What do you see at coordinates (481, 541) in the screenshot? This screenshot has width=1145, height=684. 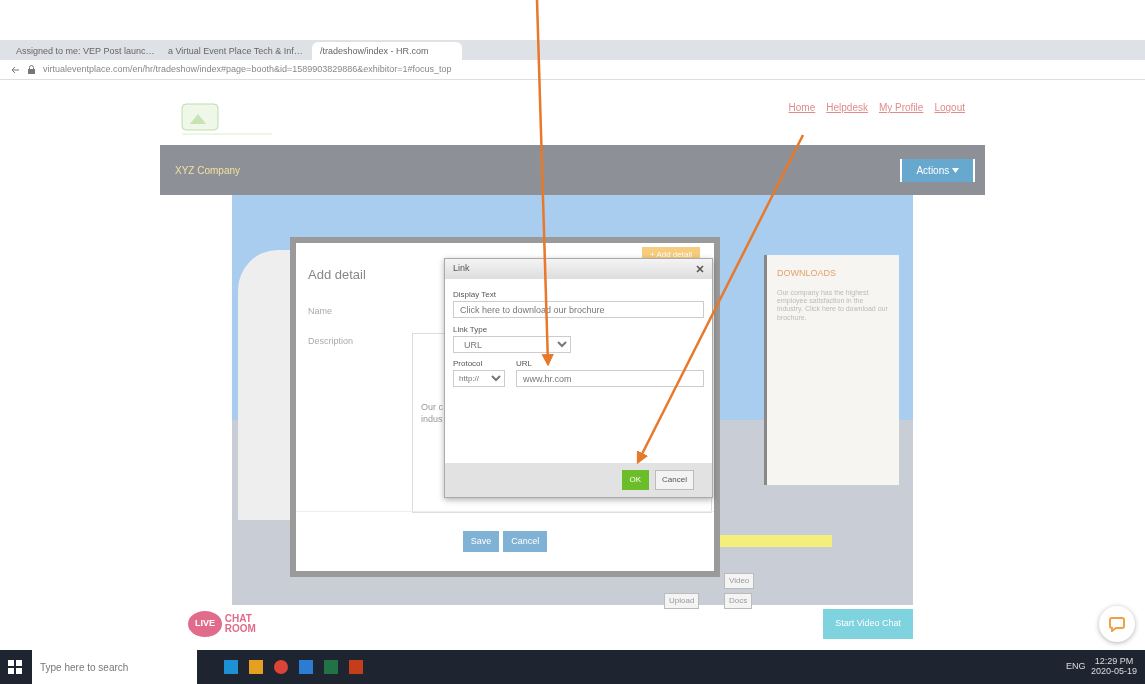 I see `save-button: Save` at bounding box center [481, 541].